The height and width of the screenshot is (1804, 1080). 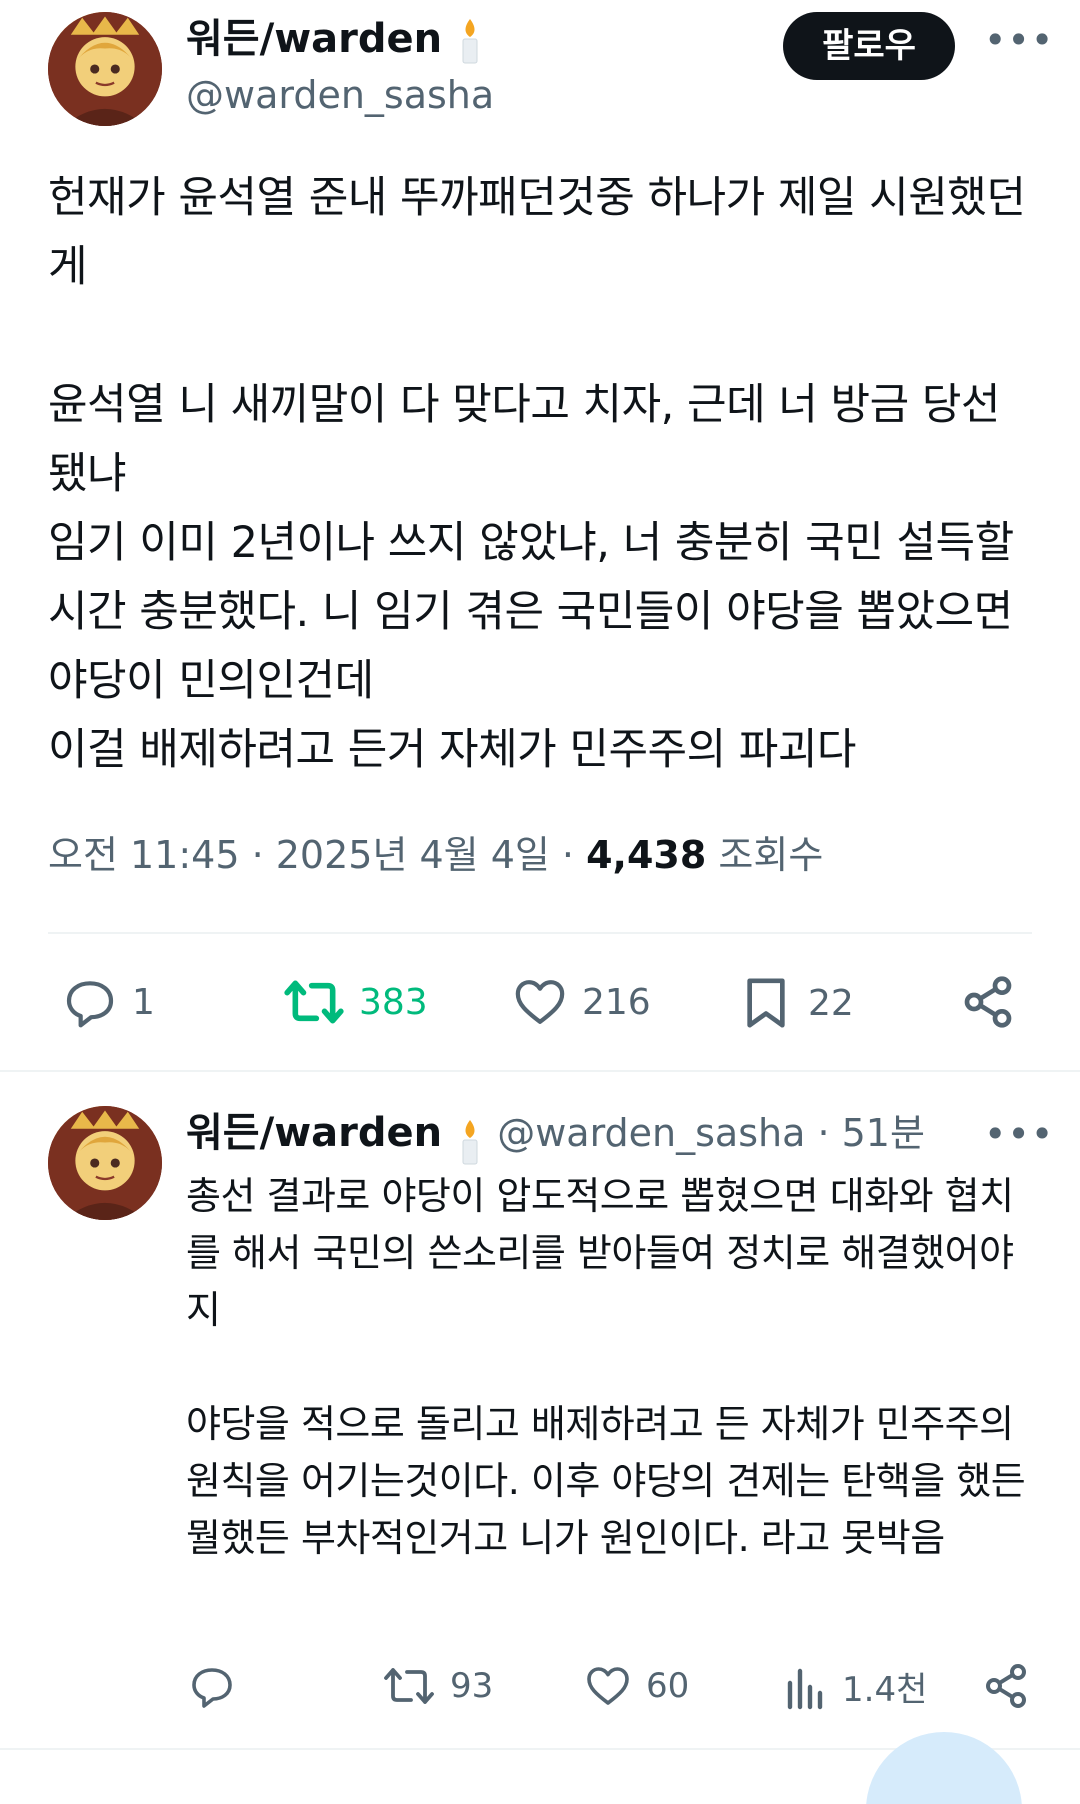 I want to click on retweet-button: 383, so click(x=355, y=1002).